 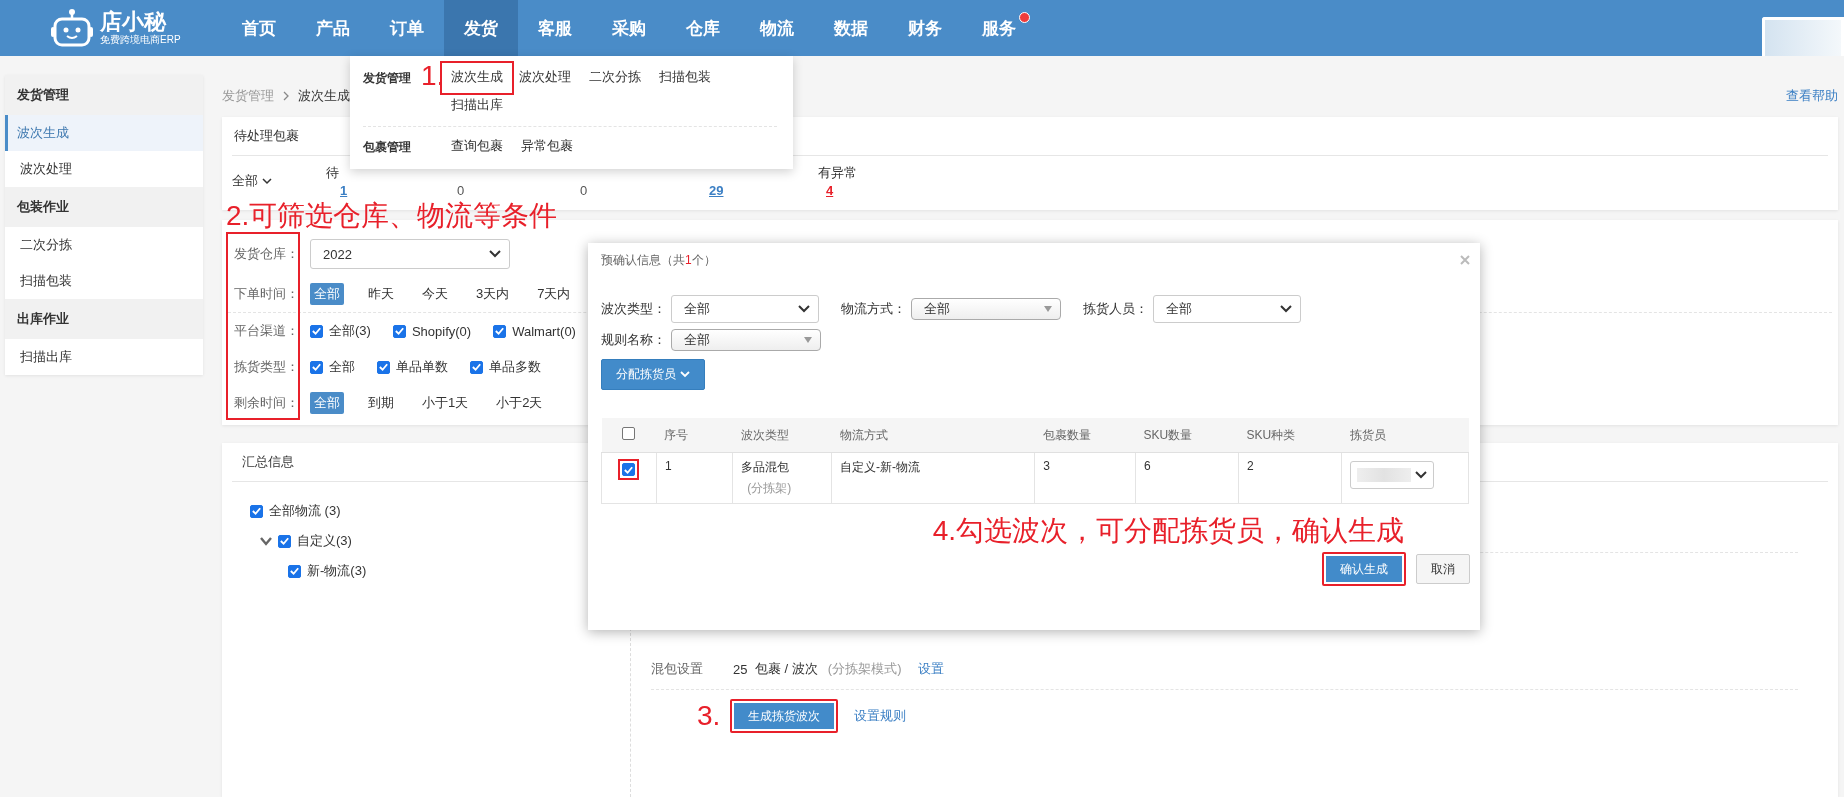 I want to click on logo-name: 店小秘, so click(x=134, y=22).